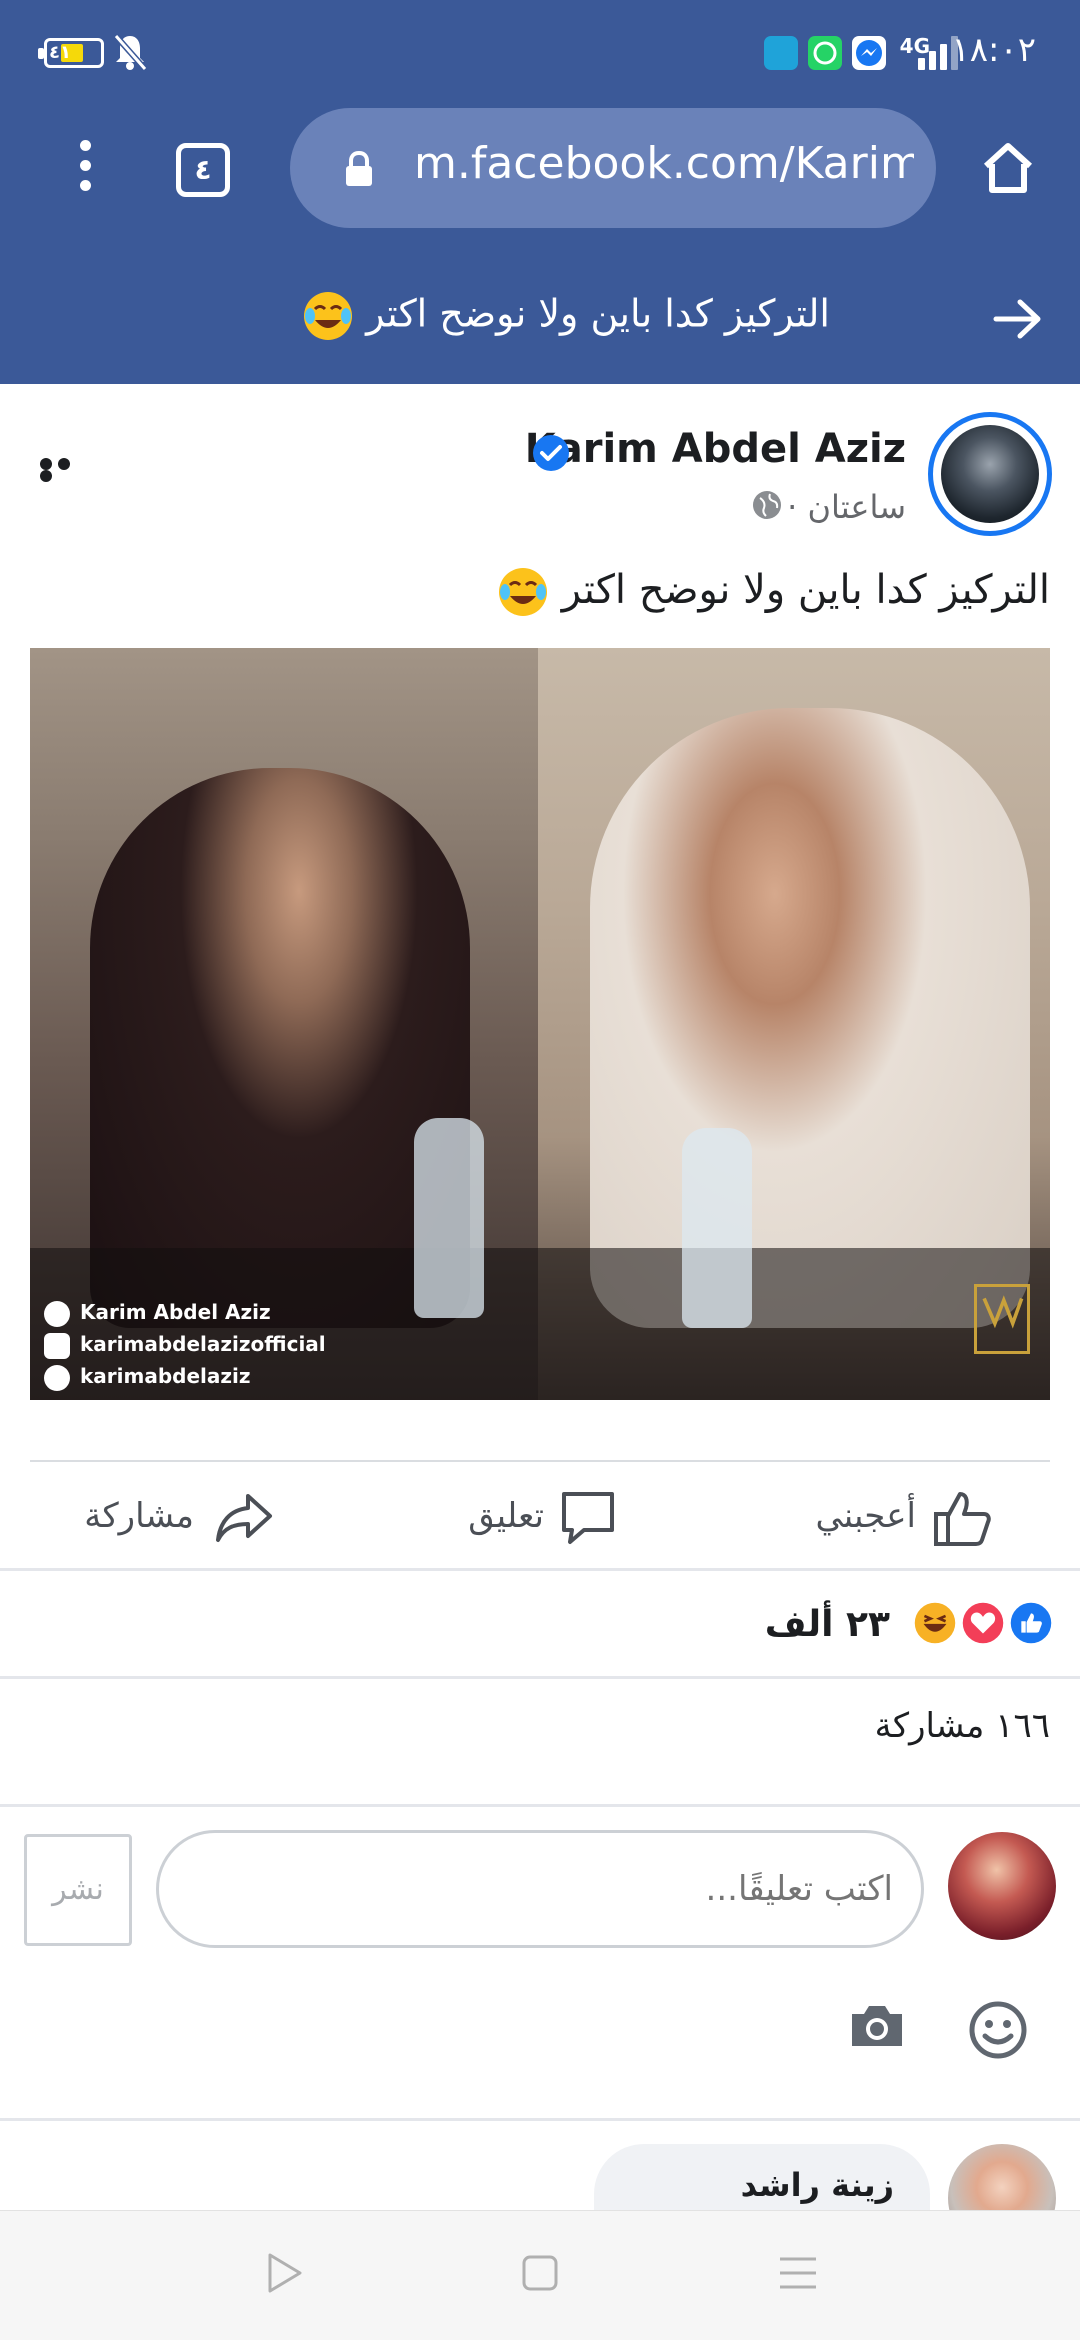 The height and width of the screenshot is (2340, 1080). What do you see at coordinates (78, 1890) in the screenshot?
I see `post-comment-button: نشر` at bounding box center [78, 1890].